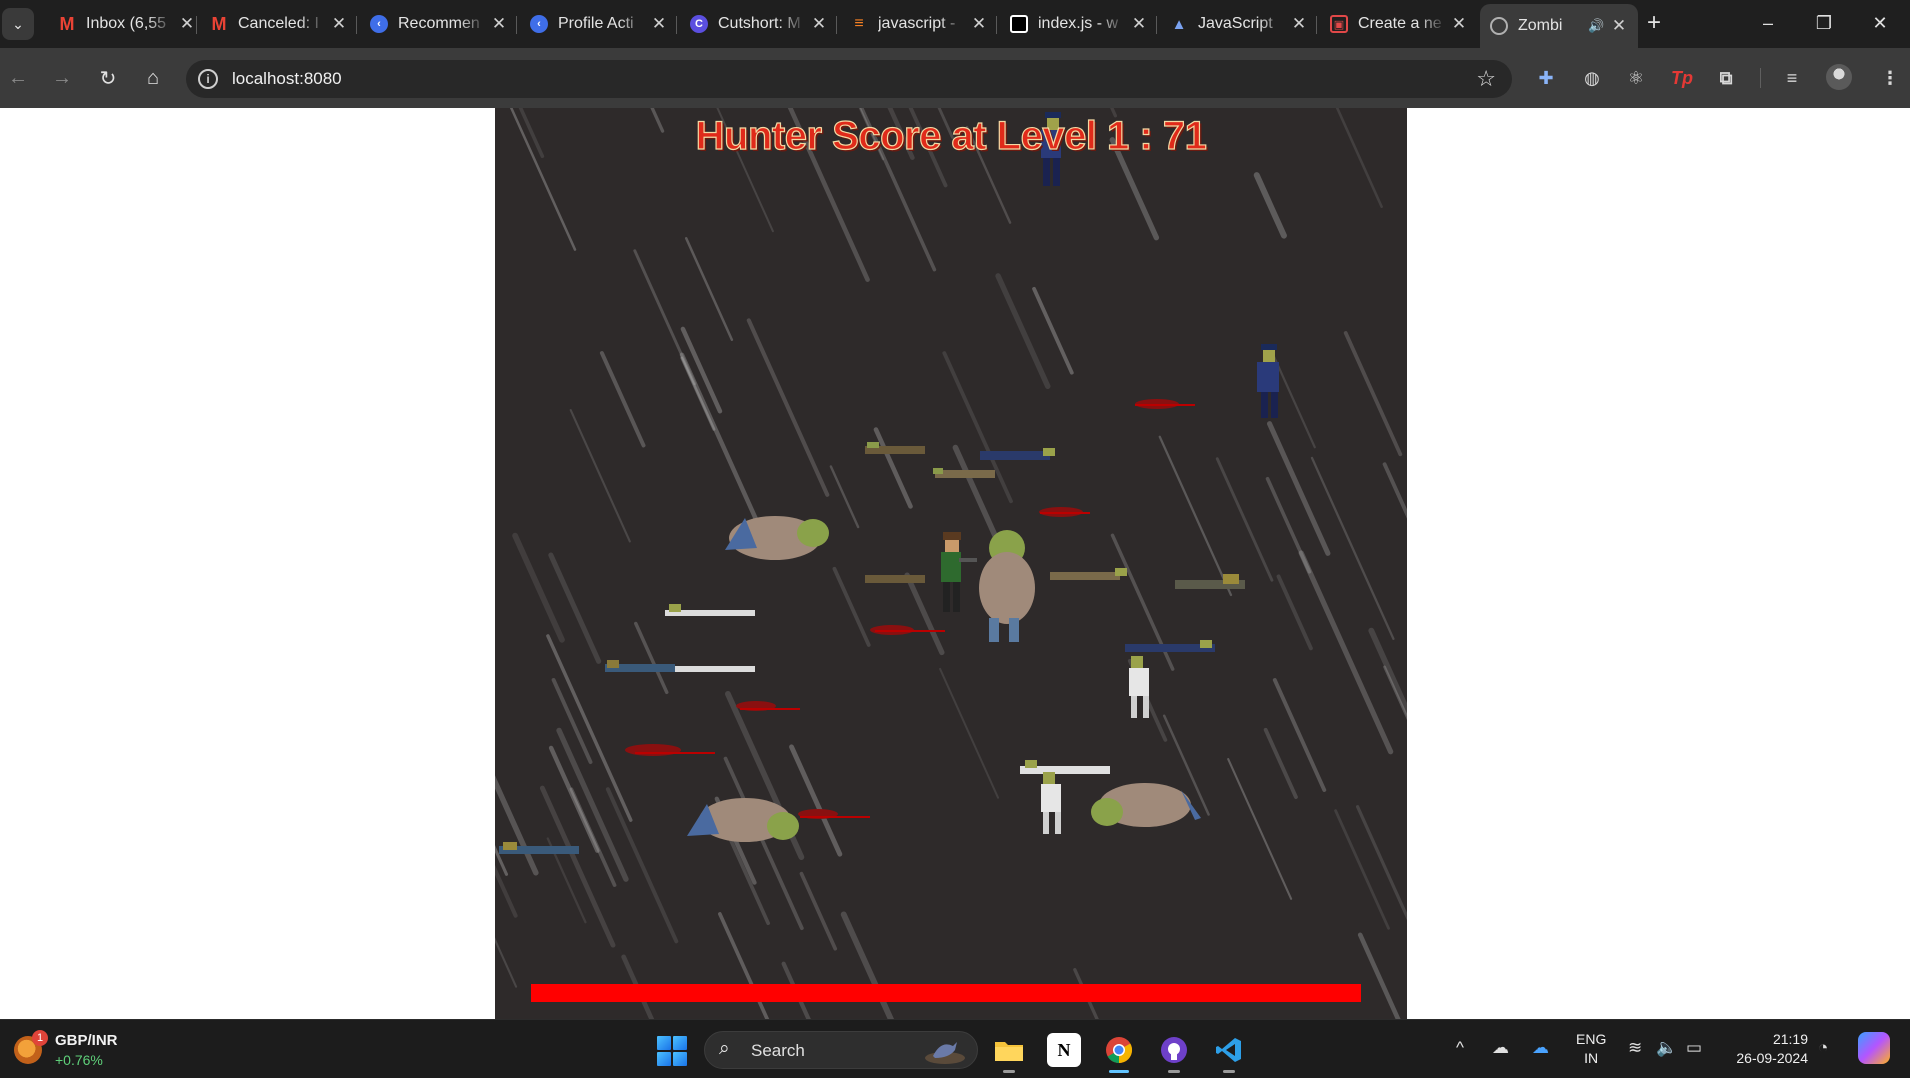 The height and width of the screenshot is (1078, 1910). I want to click on triangle-logo-icon: ▲, so click(1179, 24).